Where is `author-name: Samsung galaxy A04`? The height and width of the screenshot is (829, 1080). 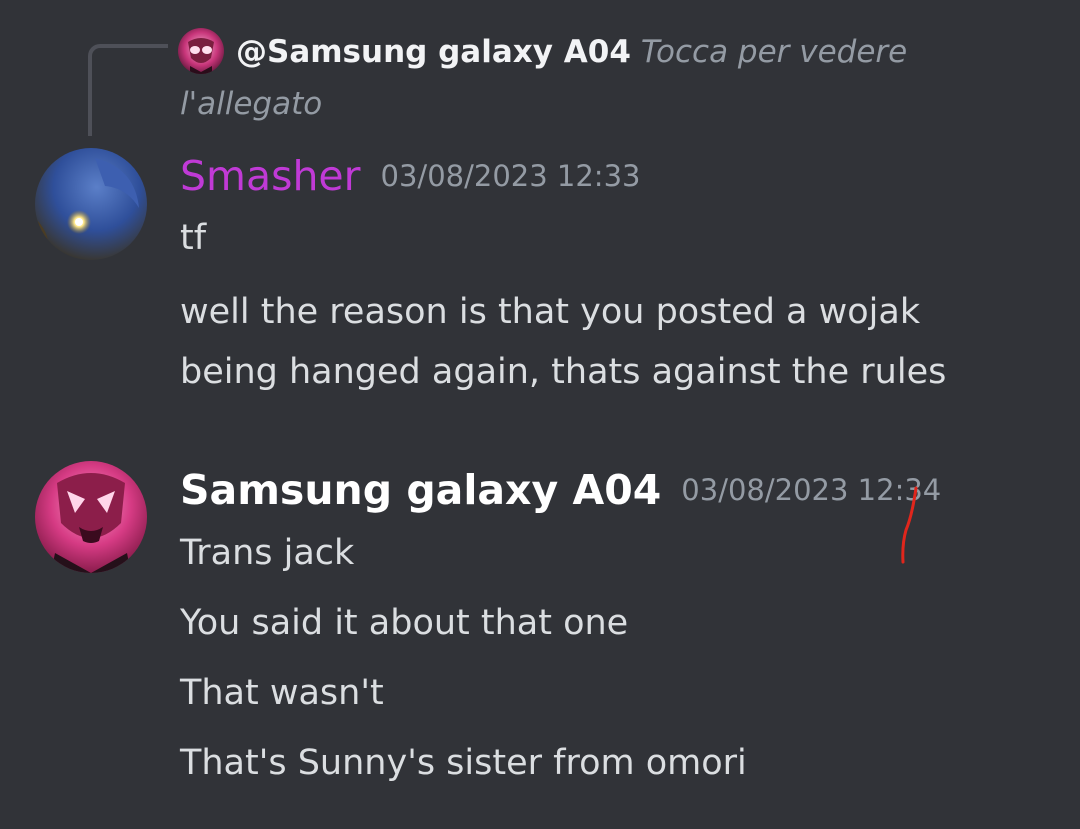 author-name: Samsung galaxy A04 is located at coordinates (420, 490).